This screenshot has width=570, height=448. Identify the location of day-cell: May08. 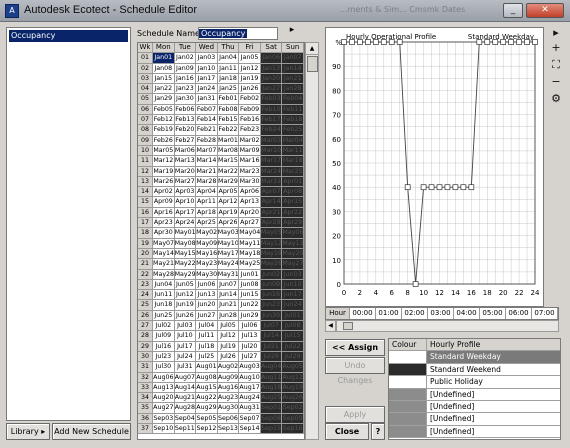
(185, 243).